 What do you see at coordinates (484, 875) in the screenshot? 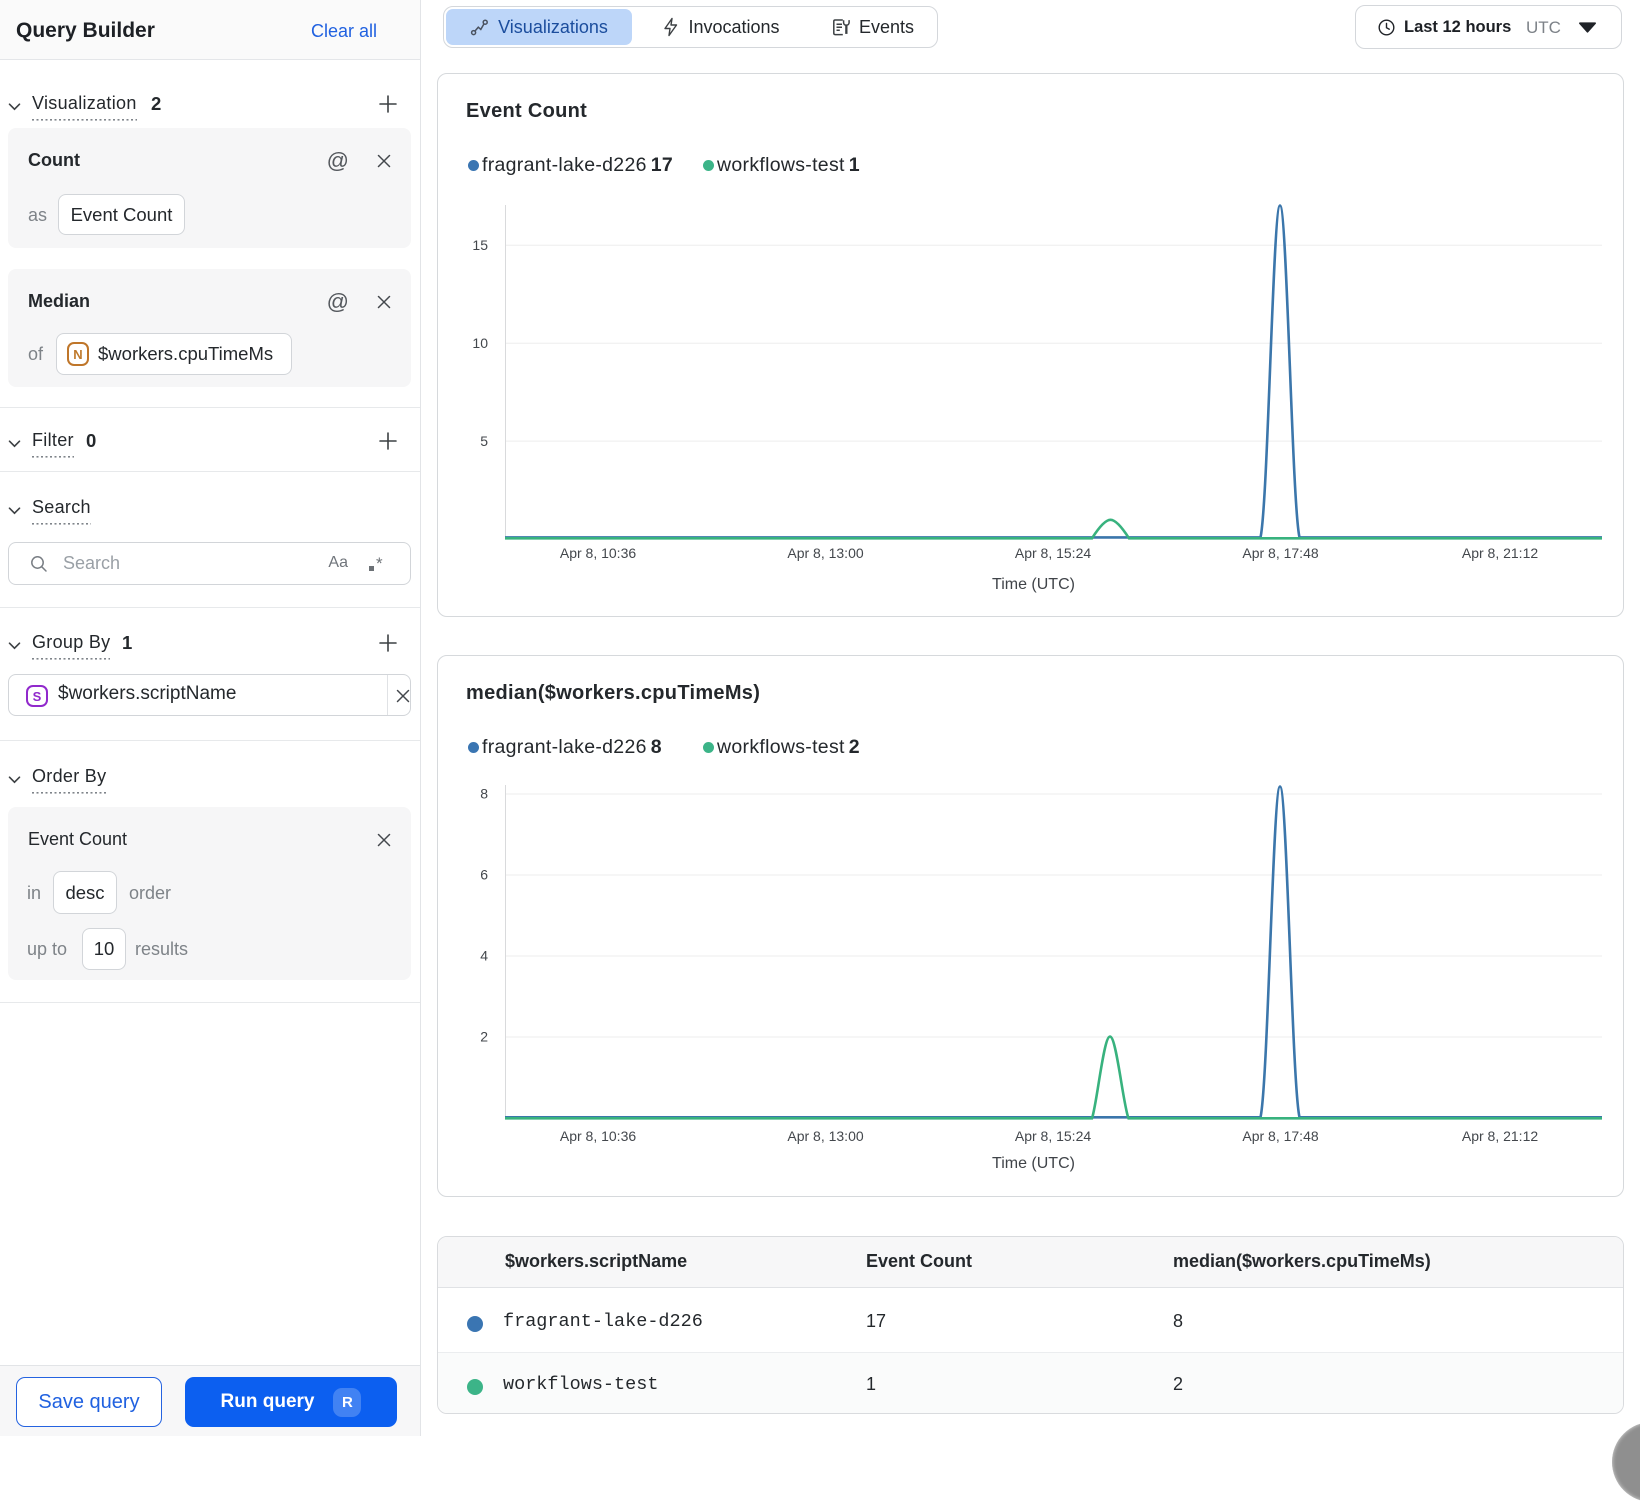
I see `svg-text: 6` at bounding box center [484, 875].